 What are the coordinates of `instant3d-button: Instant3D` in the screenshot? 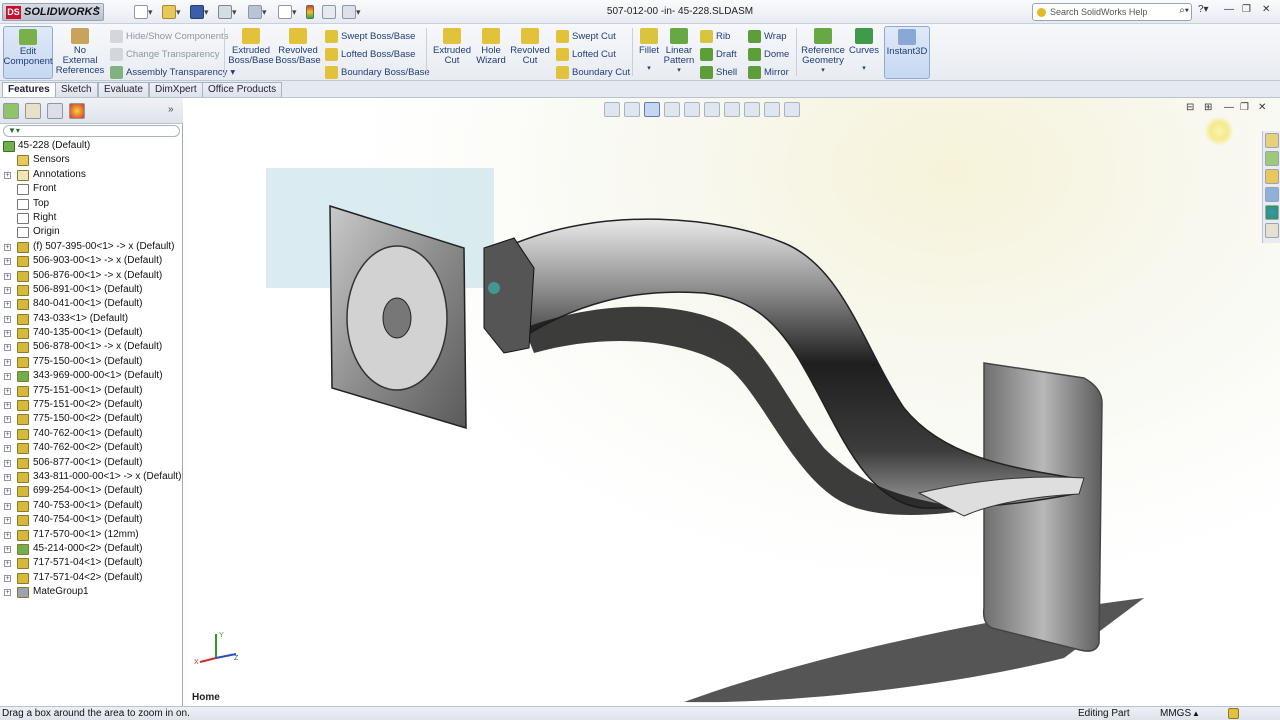 It's located at (907, 52).